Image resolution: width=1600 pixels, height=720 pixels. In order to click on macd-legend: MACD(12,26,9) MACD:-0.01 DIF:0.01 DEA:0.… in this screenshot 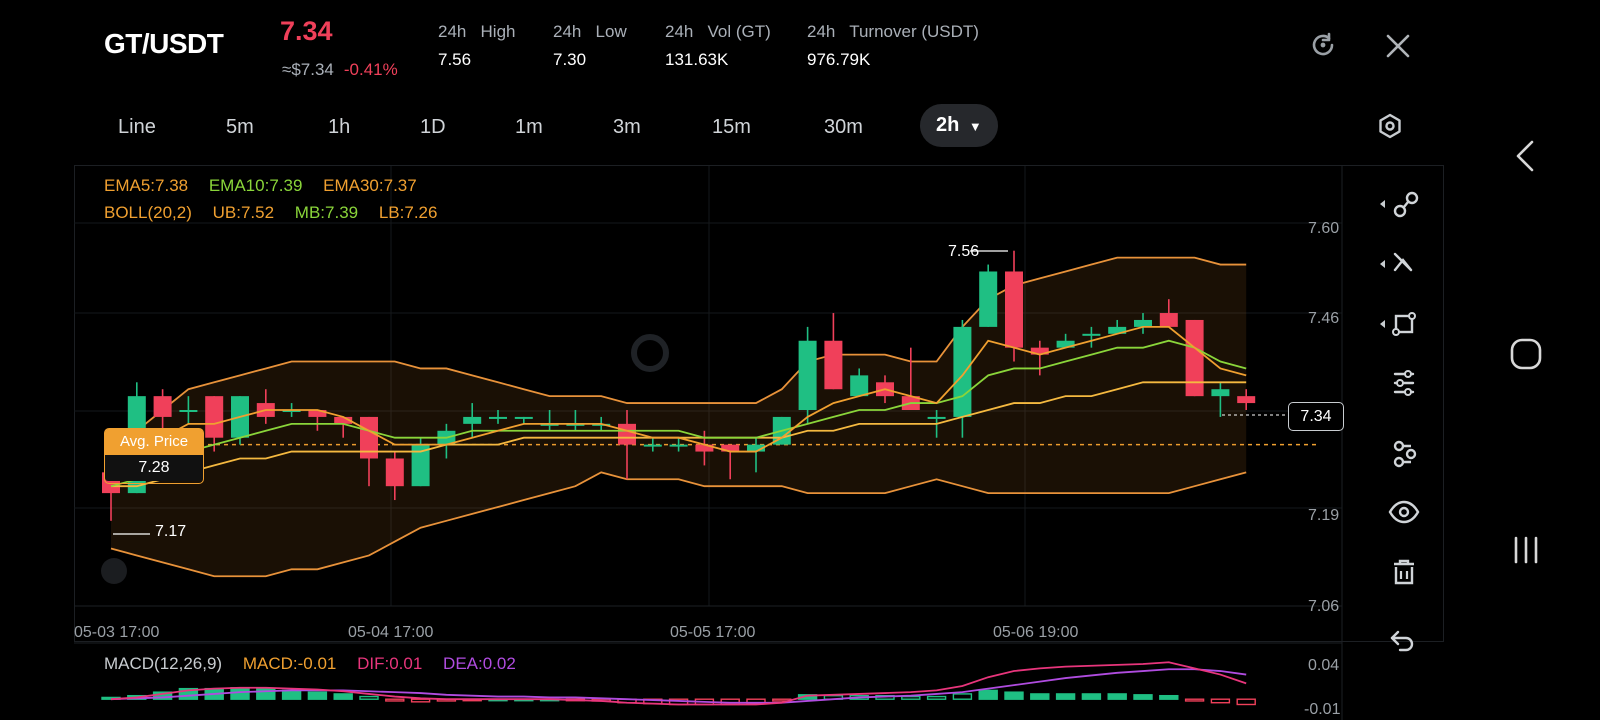, I will do `click(310, 664)`.